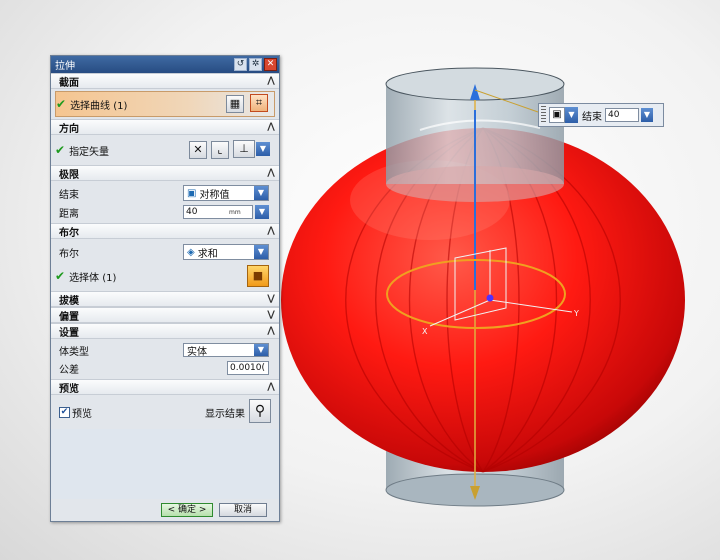 This screenshot has height=560, width=720. I want to click on section-body-direction: ✔ 指定矢量 ✕ ⌞ ⊥ ▼, so click(165, 150).